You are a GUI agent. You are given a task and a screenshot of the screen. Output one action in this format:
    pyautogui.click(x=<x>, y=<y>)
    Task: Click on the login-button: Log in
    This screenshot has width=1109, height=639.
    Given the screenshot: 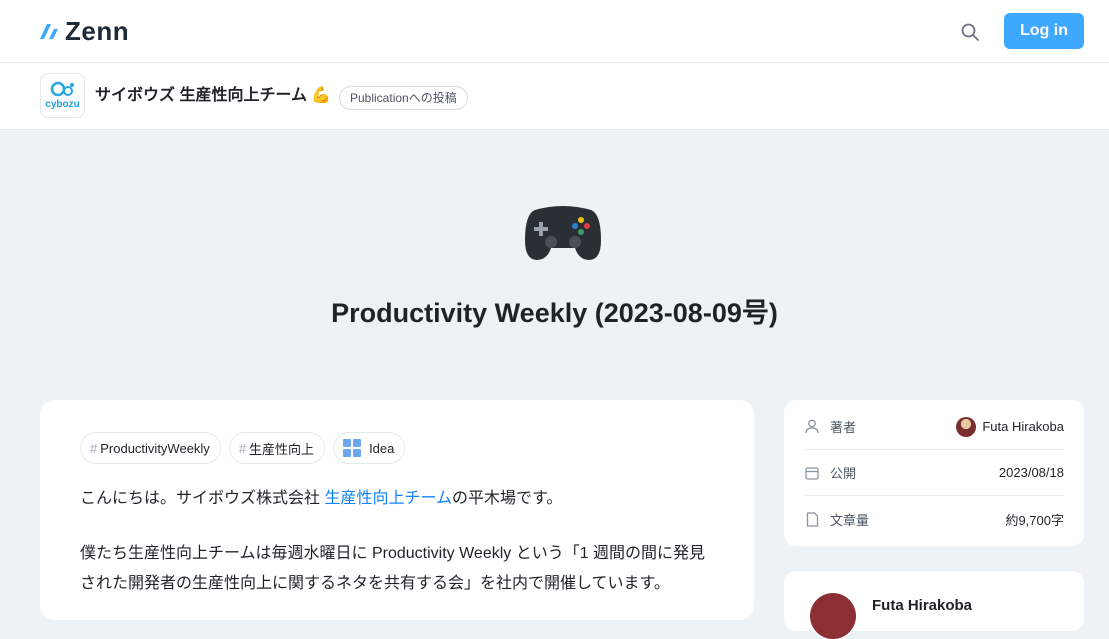 What is the action you would take?
    pyautogui.click(x=1044, y=31)
    